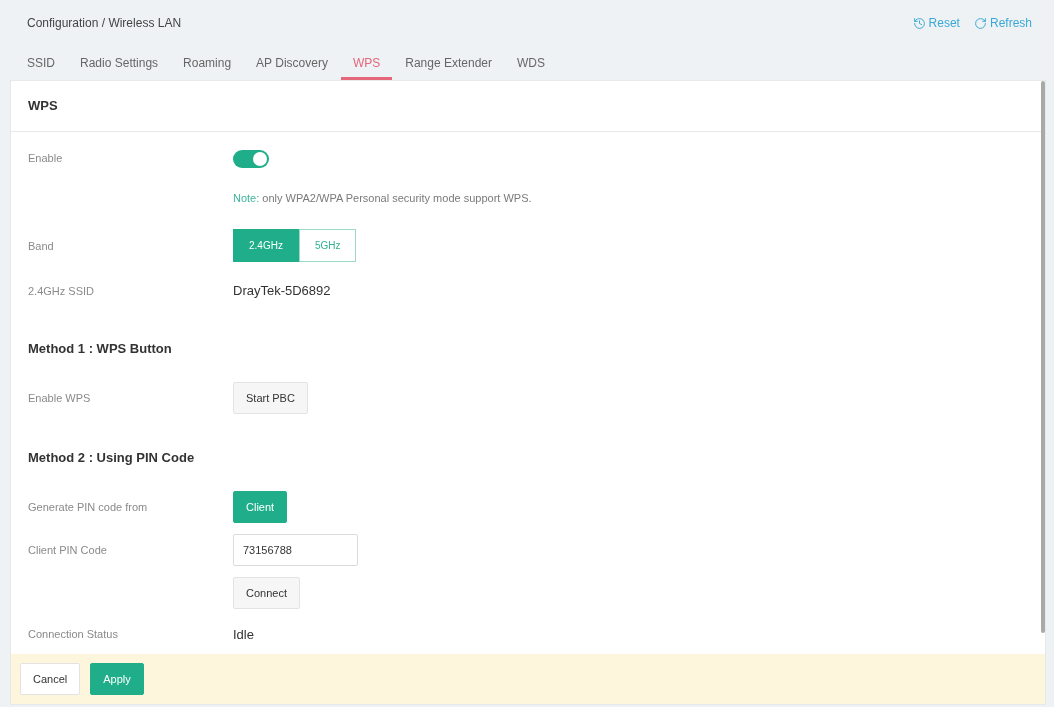  What do you see at coordinates (282, 291) in the screenshot?
I see `field-value: DrayTek-5D6892` at bounding box center [282, 291].